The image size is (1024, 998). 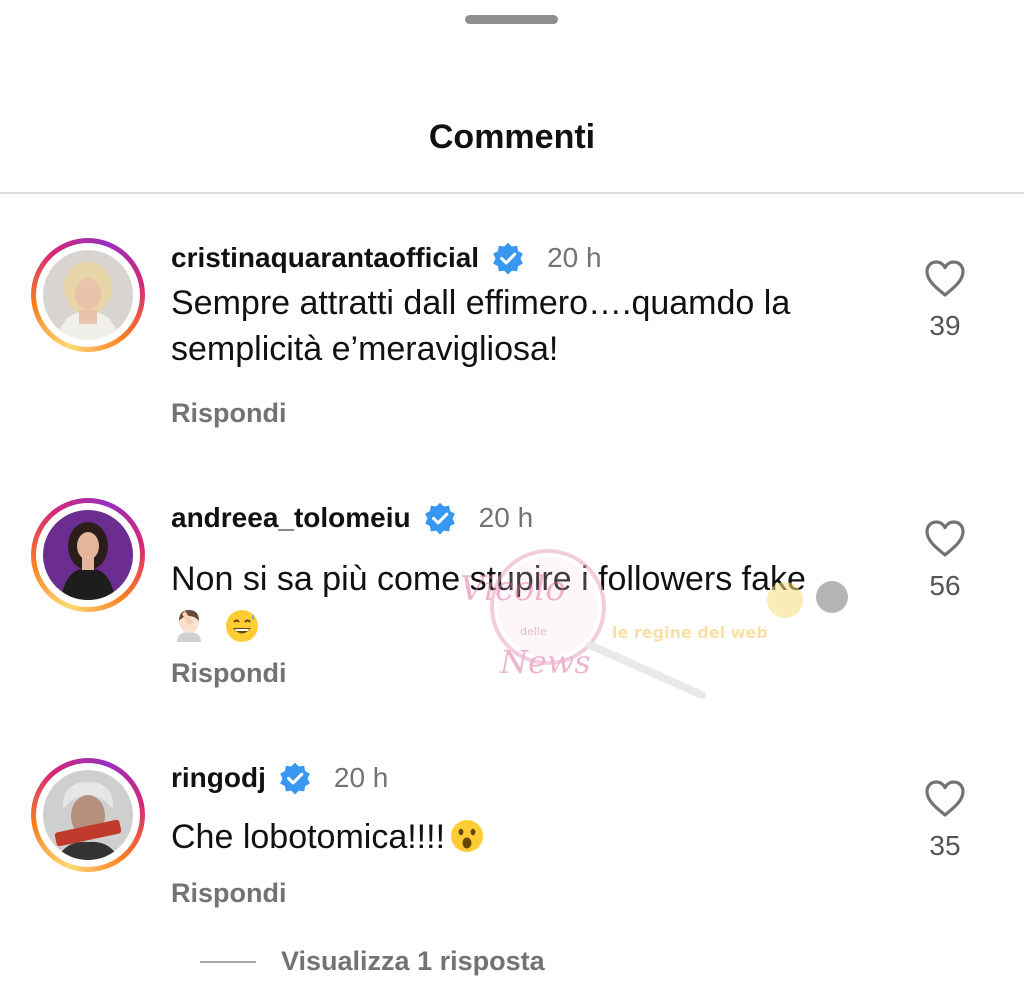 I want to click on comment-header: andreea_tolomeiu 20 h, so click(x=352, y=518).